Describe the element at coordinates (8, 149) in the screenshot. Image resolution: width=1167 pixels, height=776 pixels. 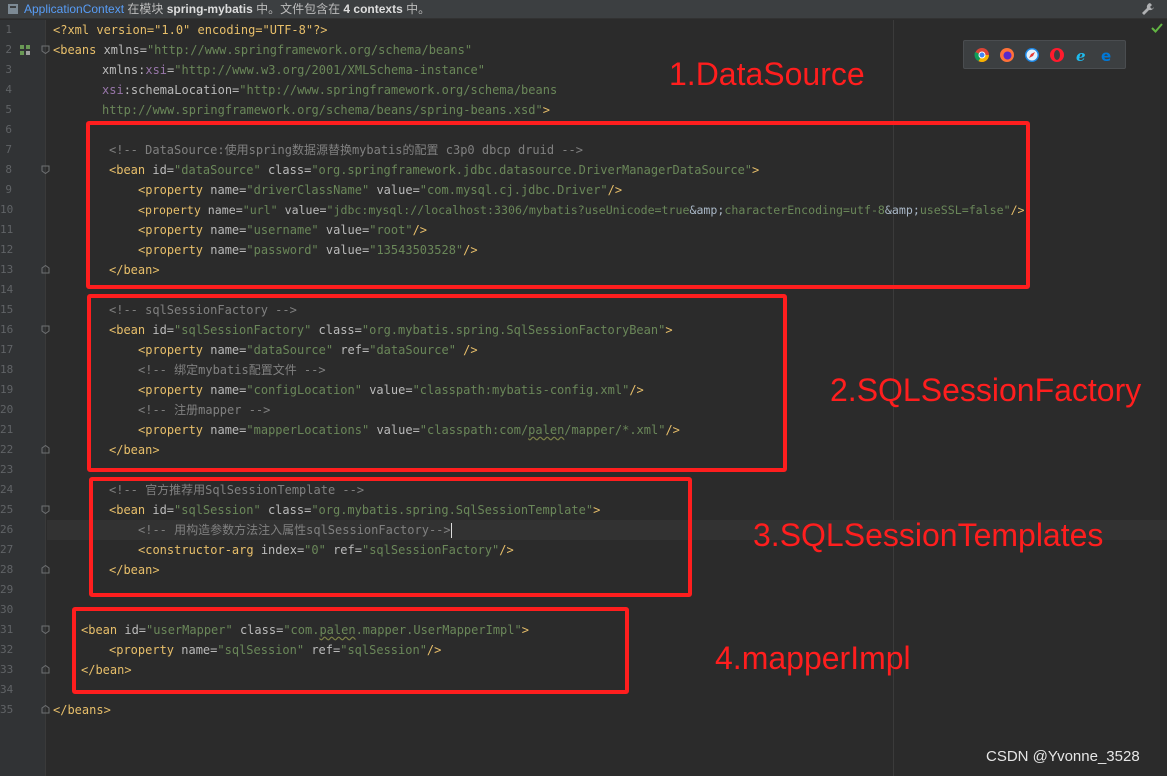
I see `line-number: 7` at that location.